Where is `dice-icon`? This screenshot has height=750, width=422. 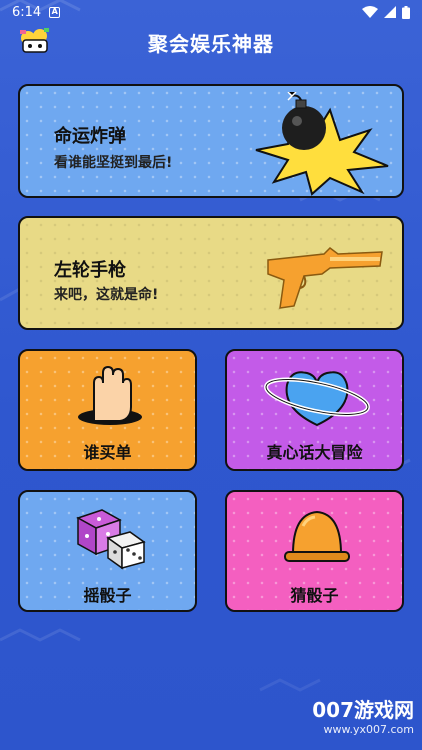 dice-icon is located at coordinates (111, 539).